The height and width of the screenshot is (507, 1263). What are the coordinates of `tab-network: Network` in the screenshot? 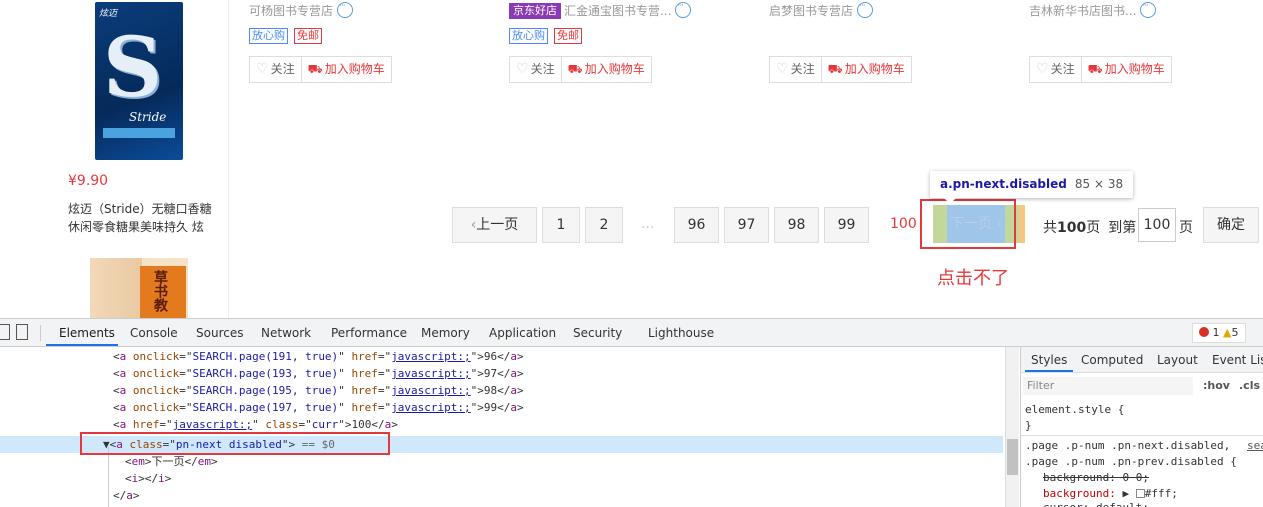 It's located at (286, 333).